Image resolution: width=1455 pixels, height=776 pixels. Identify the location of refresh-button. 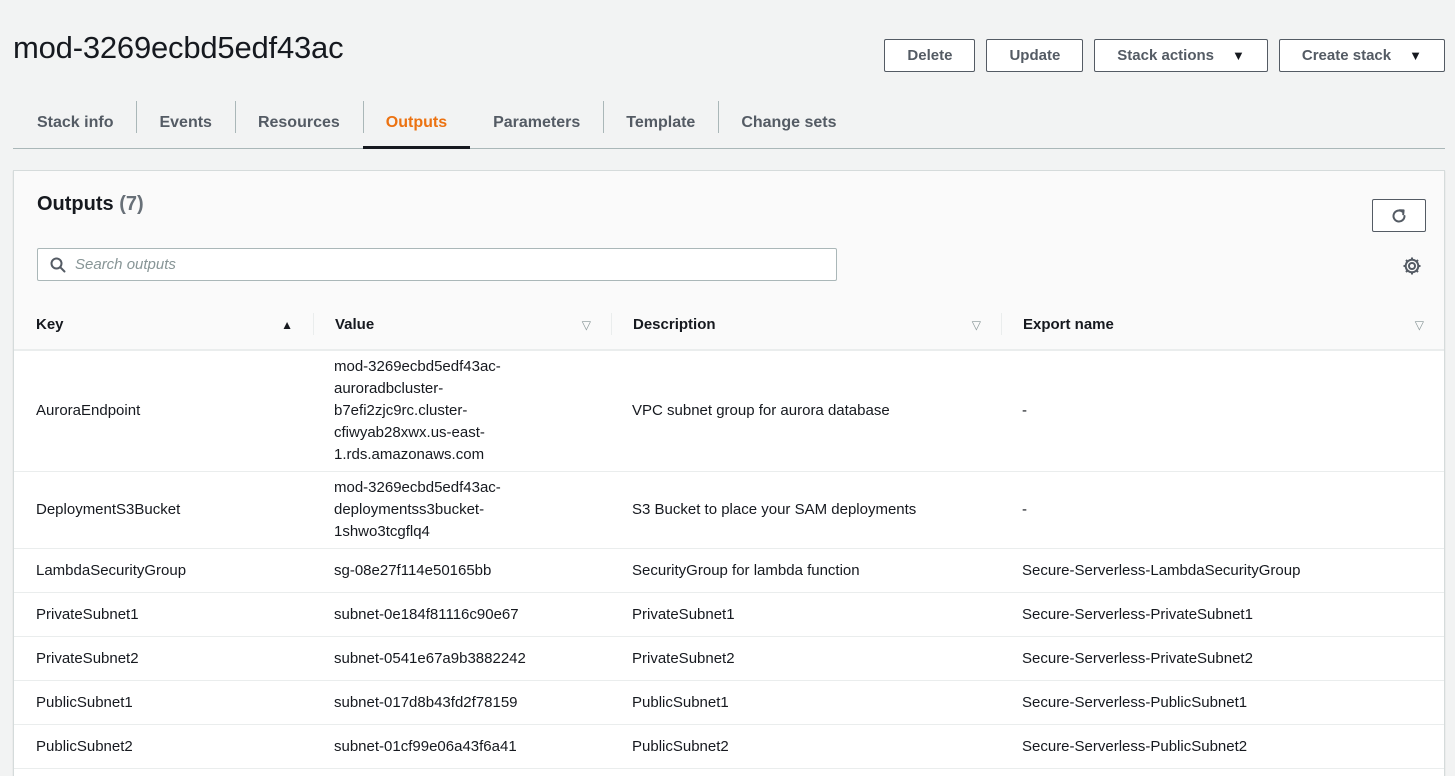
(1399, 215).